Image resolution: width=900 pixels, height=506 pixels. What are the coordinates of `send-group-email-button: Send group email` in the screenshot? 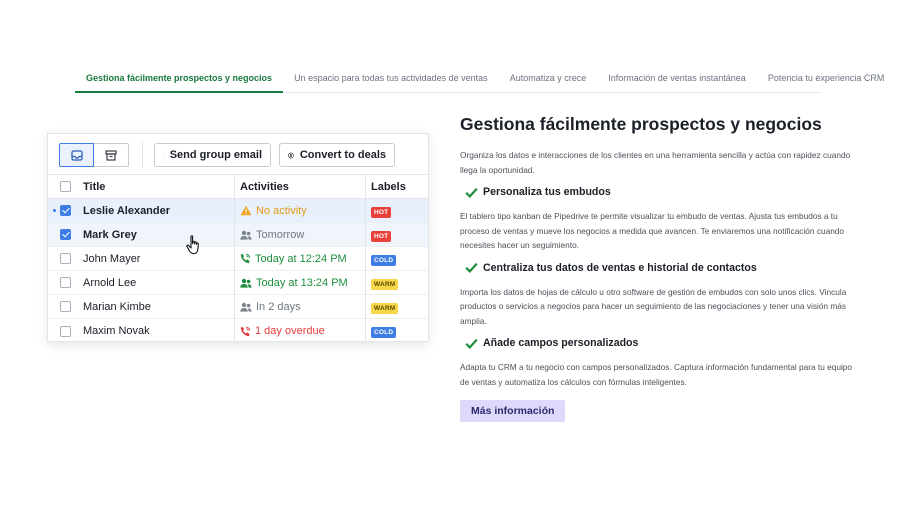 It's located at (212, 155).